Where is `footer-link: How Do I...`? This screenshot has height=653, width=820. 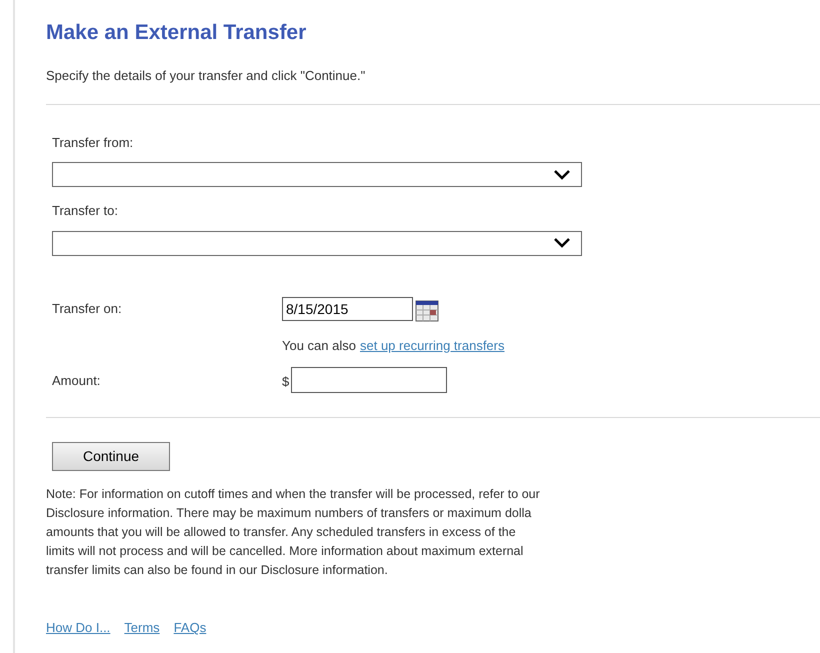 footer-link: How Do I... is located at coordinates (78, 628).